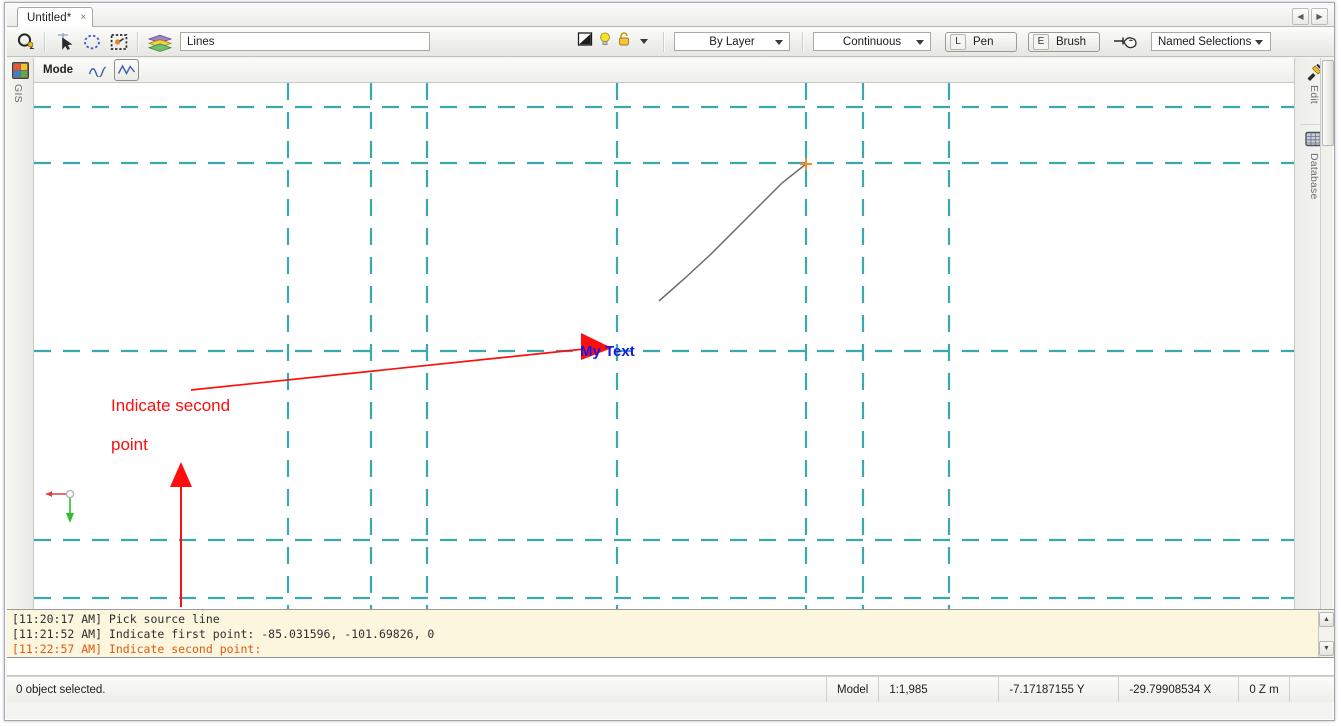  What do you see at coordinates (181, 534) in the screenshot?
I see `annotation-vertical-arrow` at bounding box center [181, 534].